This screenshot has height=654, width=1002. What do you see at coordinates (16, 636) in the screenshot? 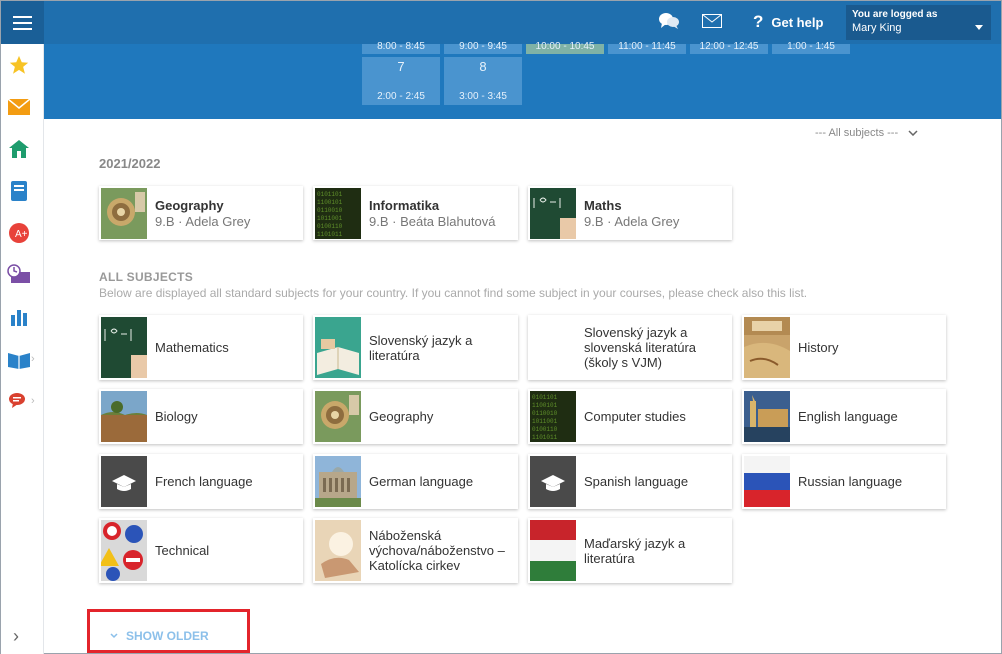
I see `expand-sidebar-icon: ›` at bounding box center [16, 636].